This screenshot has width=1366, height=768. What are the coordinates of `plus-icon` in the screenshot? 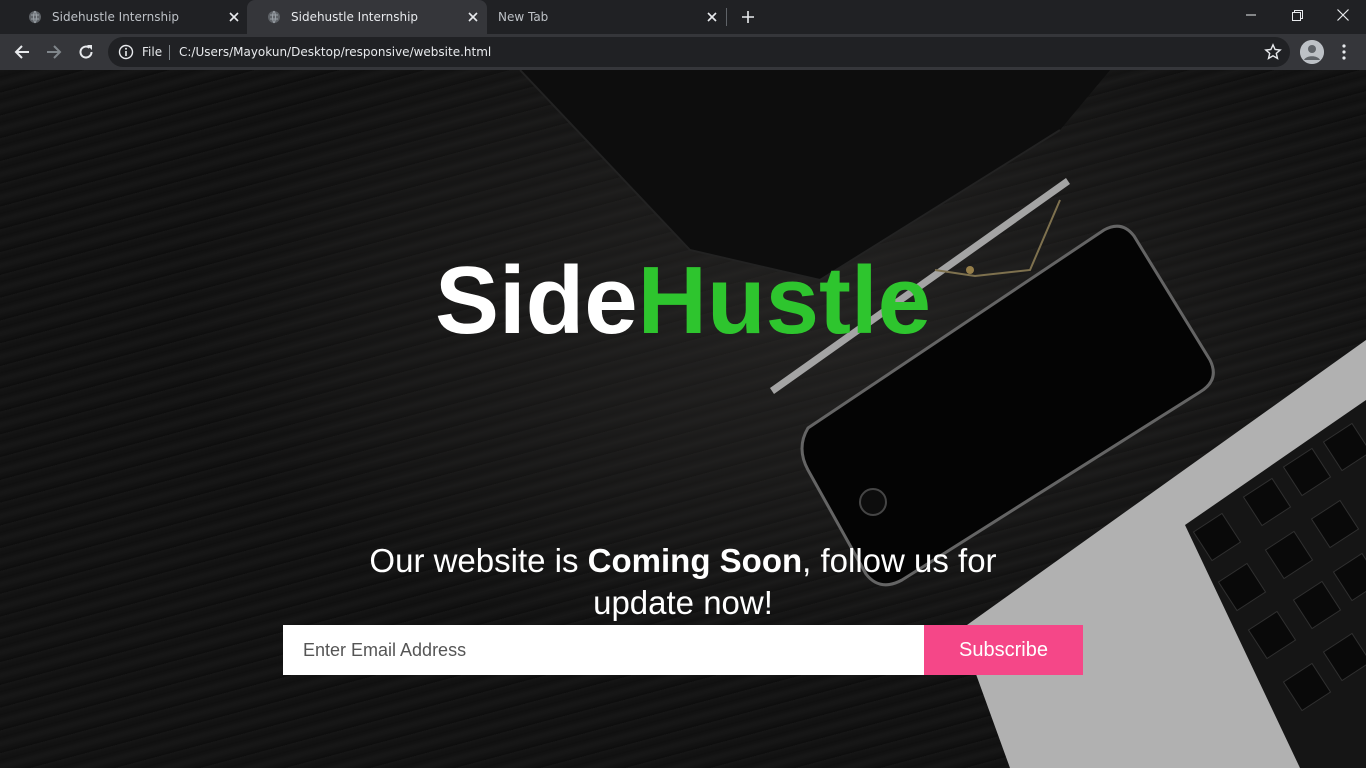 It's located at (748, 17).